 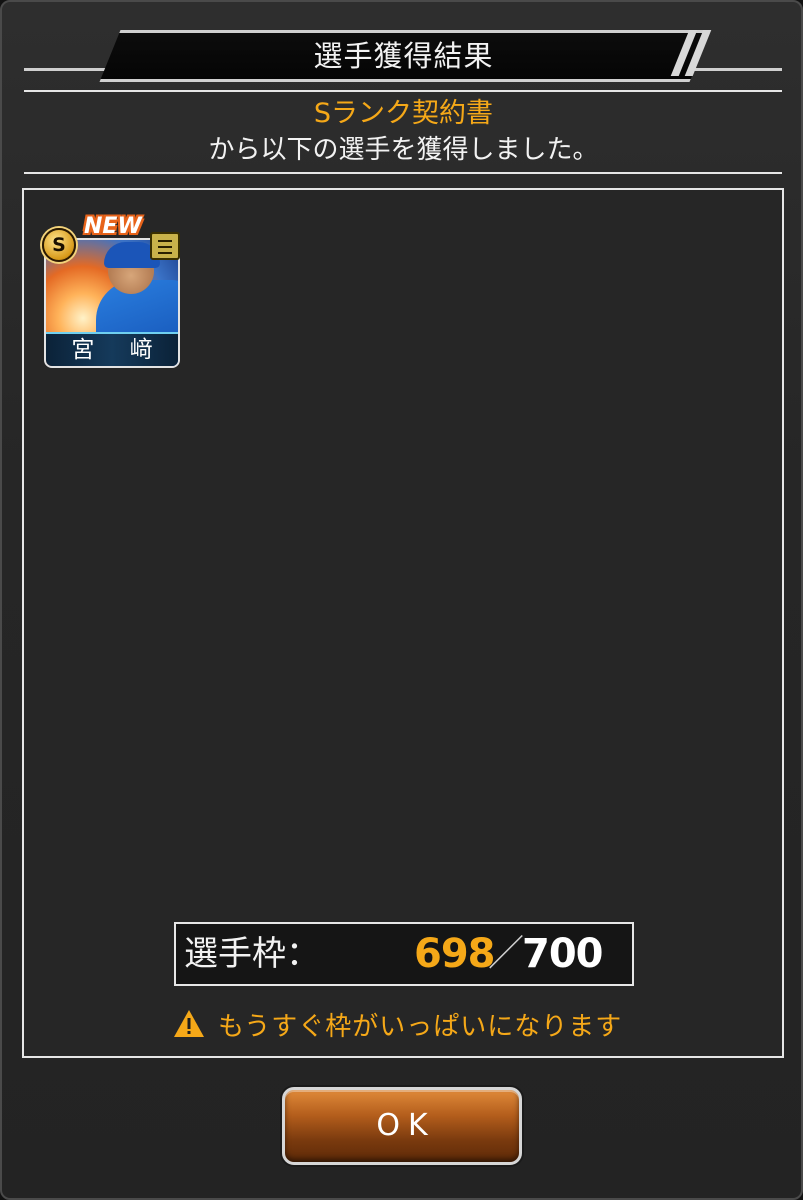 I want to click on player-name: 宮 﨑, so click(x=112, y=349).